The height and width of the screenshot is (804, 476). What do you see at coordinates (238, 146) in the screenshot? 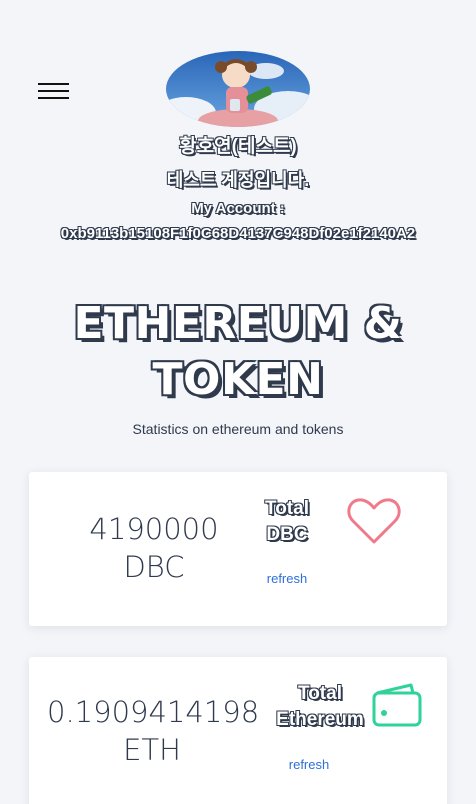
I see `profile-name: 황호연(테스트)` at bounding box center [238, 146].